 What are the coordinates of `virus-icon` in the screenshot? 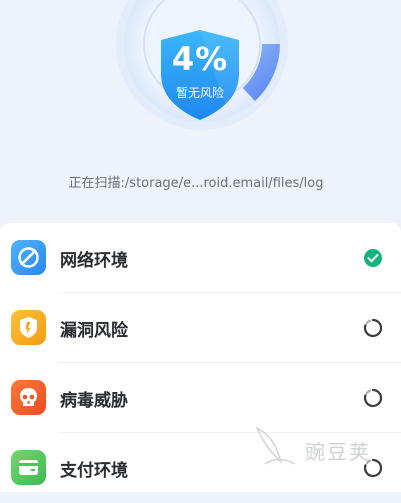 It's located at (28, 397).